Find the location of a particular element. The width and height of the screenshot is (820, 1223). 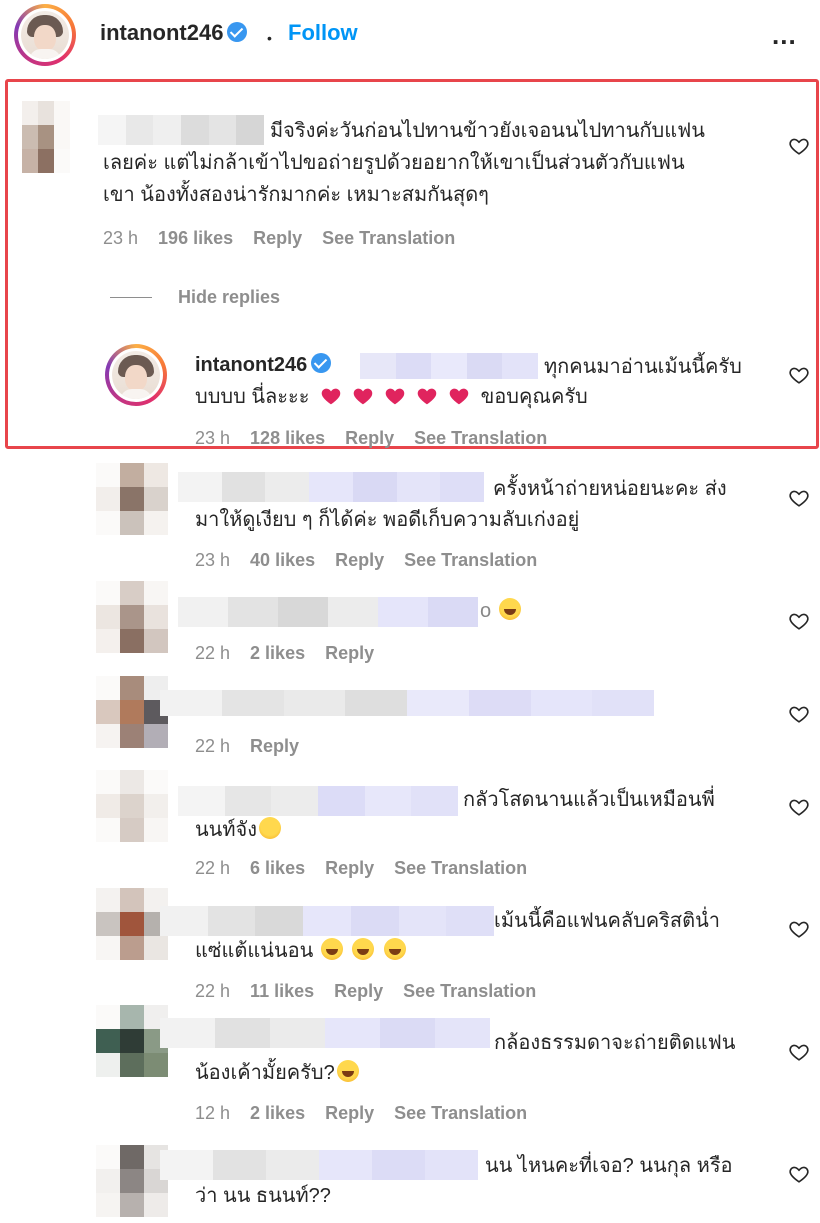

comment-meta: 23 h 40 likes Reply See Translation is located at coordinates (376, 560).